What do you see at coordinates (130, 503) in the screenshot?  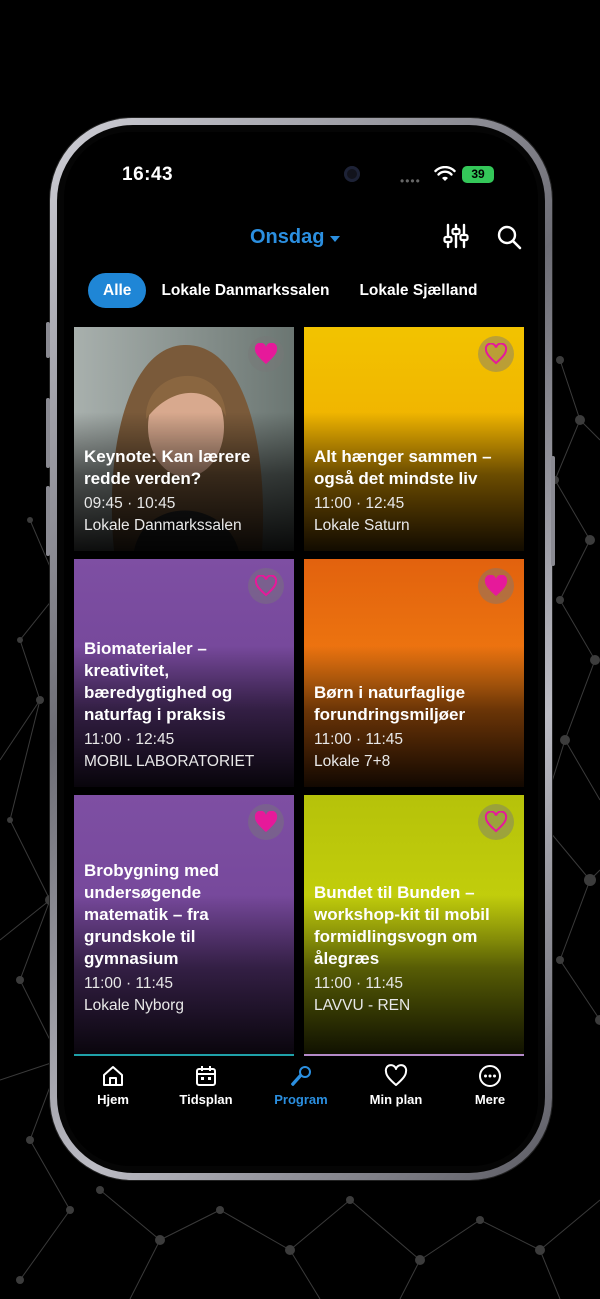 I see `session-time: 09:45 · 10:45` at bounding box center [130, 503].